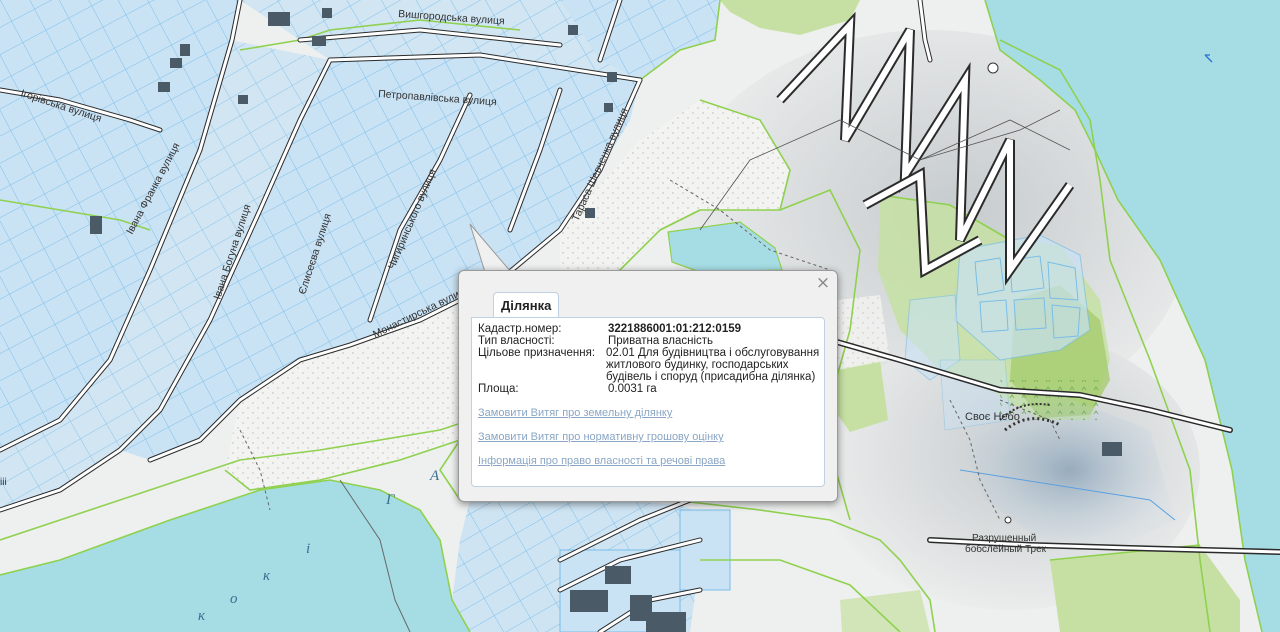  Describe the element at coordinates (661, 341) in the screenshot. I see `ownership-value: Приватна власність` at that location.